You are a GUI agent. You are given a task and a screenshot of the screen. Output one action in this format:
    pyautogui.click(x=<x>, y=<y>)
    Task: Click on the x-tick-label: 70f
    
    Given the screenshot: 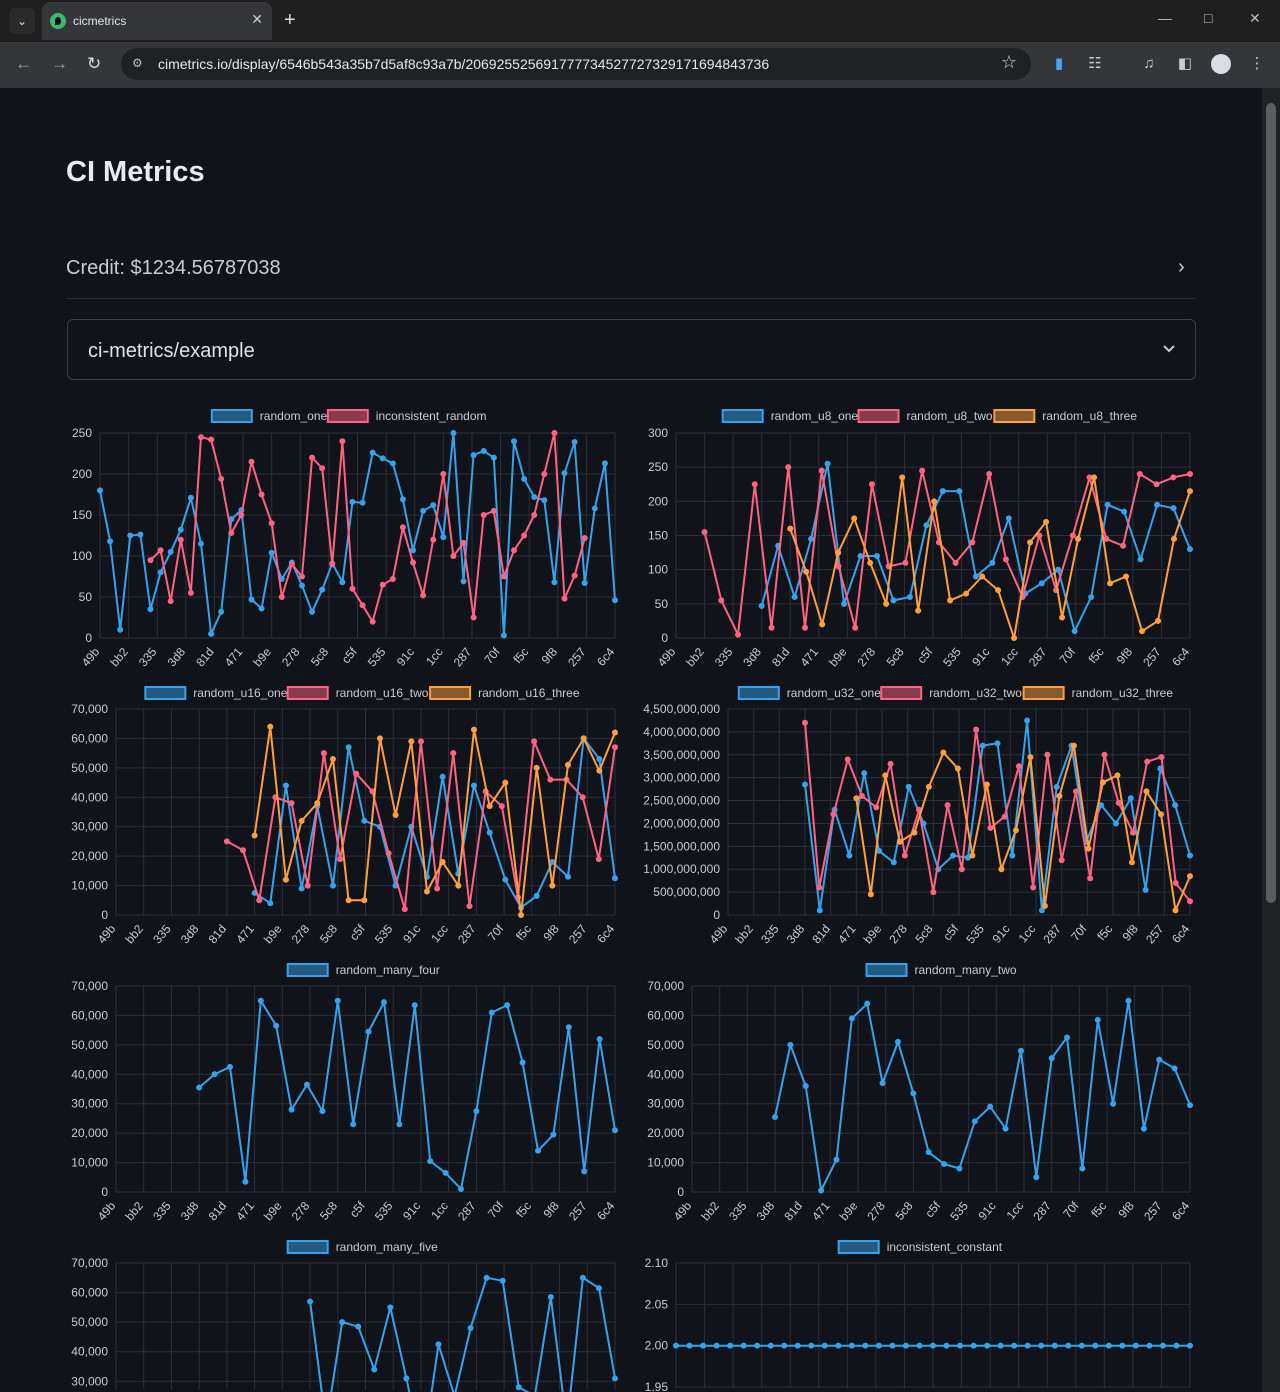 What is the action you would take?
    pyautogui.click(x=496, y=1209)
    